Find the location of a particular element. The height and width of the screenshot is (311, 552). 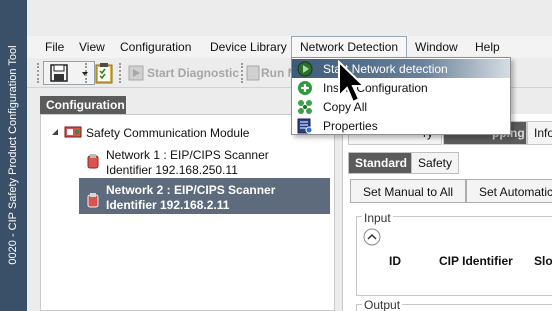

collapse-triangle-icon is located at coordinates (55, 132).